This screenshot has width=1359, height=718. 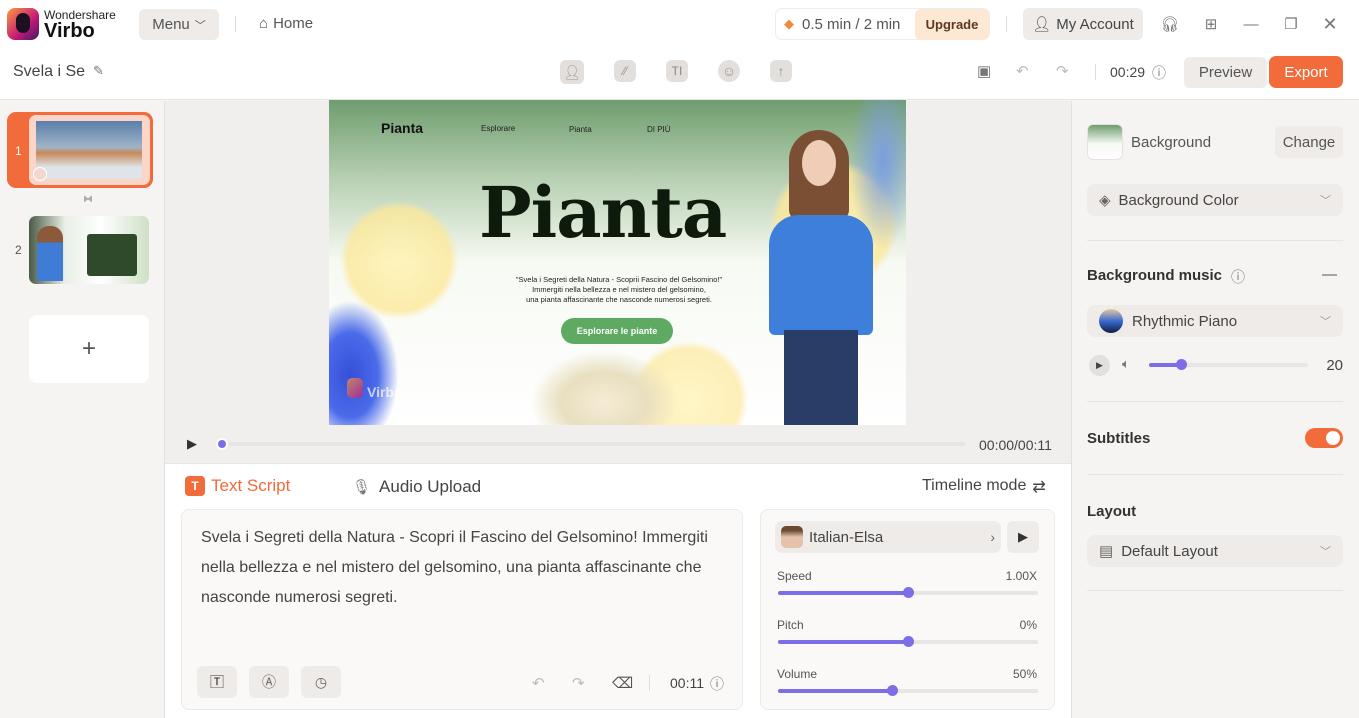 I want to click on speed-value: 1.00X, so click(x=1021, y=576).